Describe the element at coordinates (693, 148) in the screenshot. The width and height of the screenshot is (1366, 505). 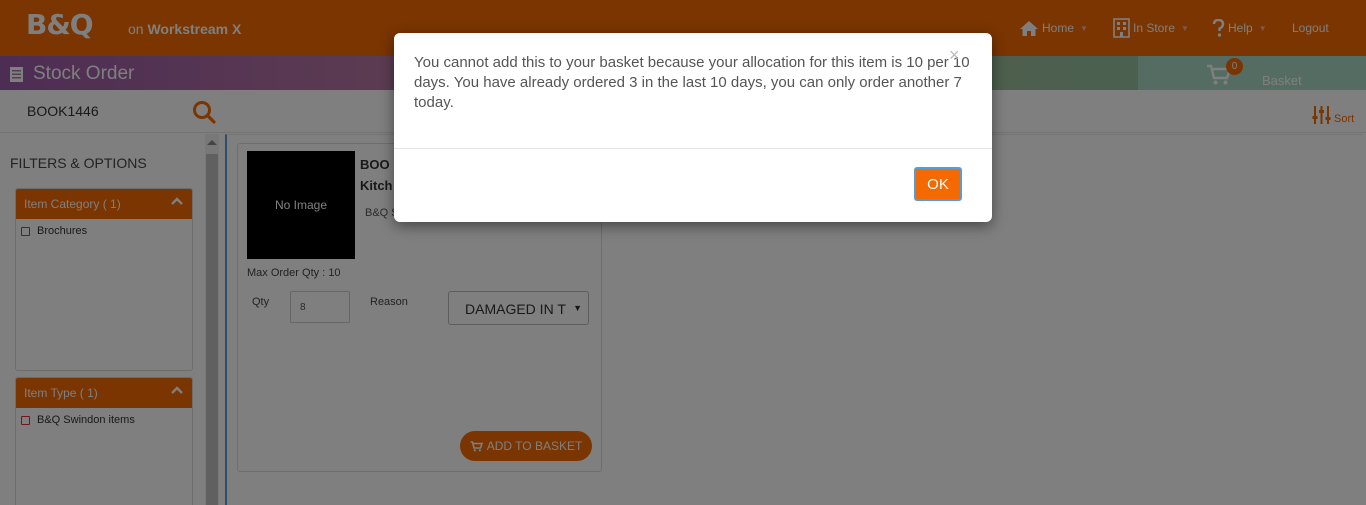
I see `dialog-divider` at that location.